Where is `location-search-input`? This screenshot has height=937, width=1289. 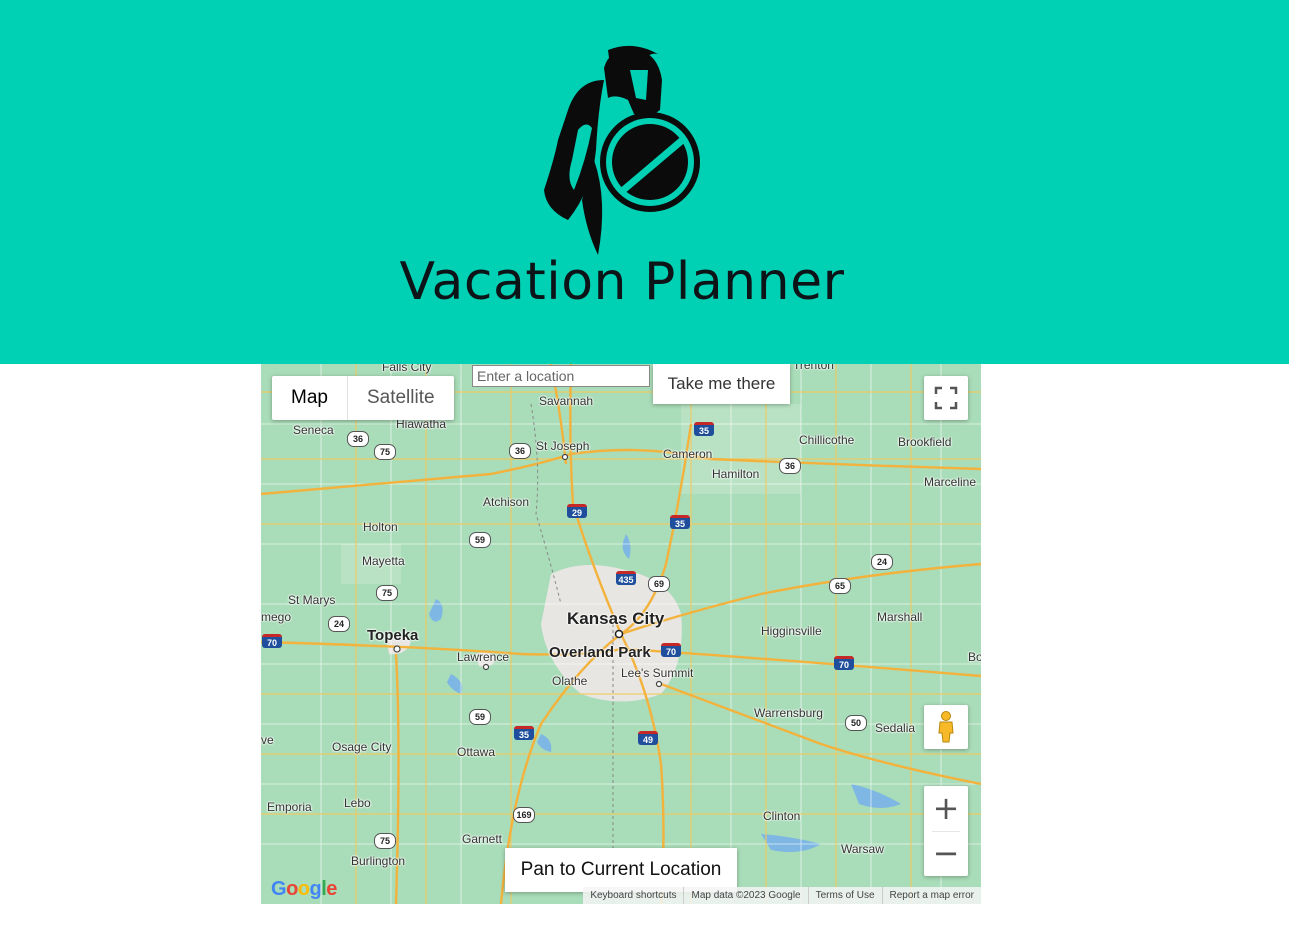
location-search-input is located at coordinates (561, 376).